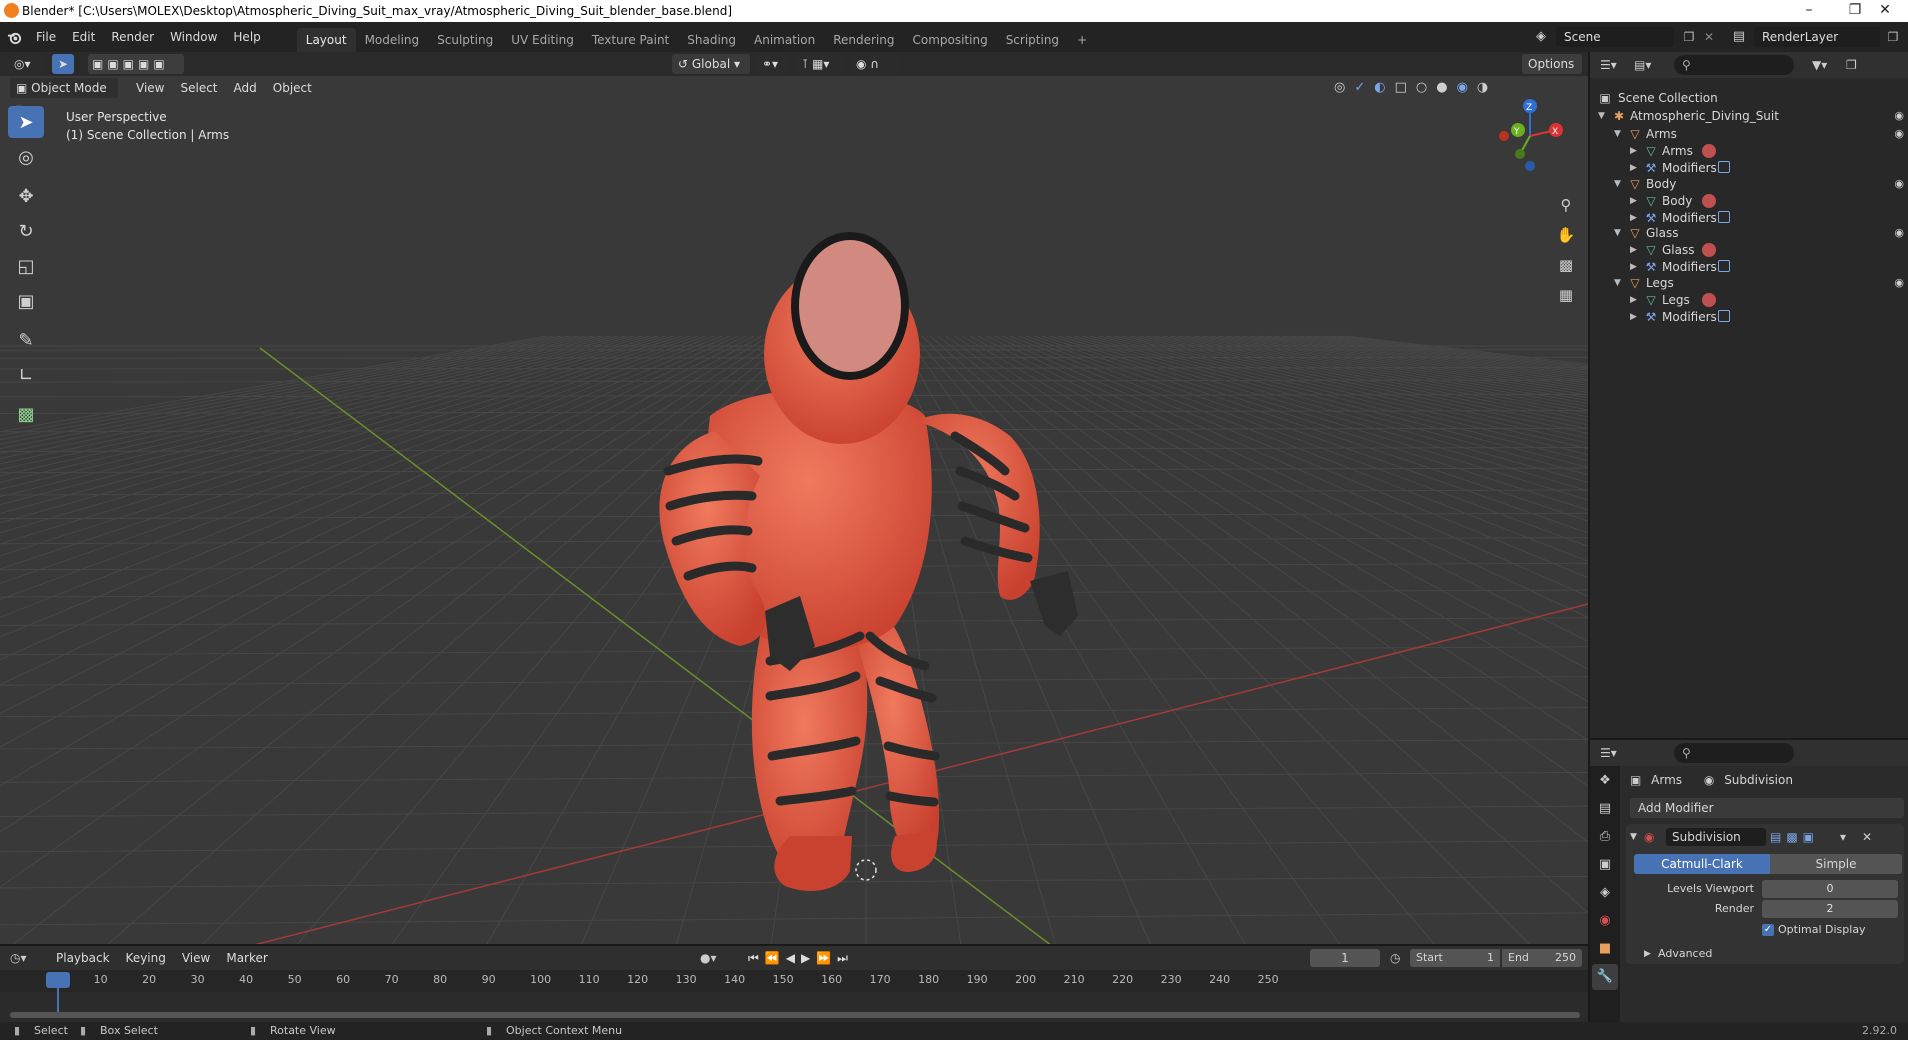 This screenshot has width=1908, height=1040. Describe the element at coordinates (1605, 893) in the screenshot. I see `scene-tab-icon: ◈` at that location.